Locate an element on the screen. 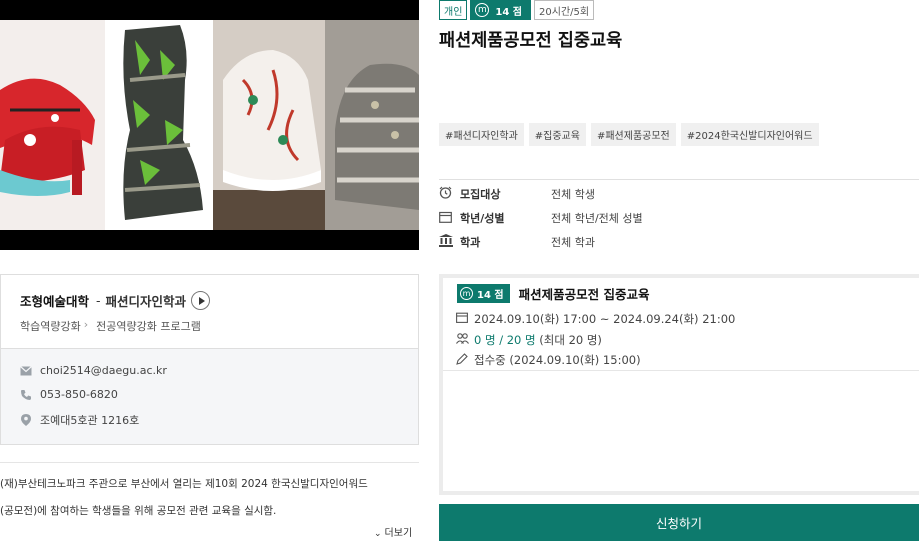 Image resolution: width=919 pixels, height=541 pixels. tag-item: #집중교육 is located at coordinates (557, 134).